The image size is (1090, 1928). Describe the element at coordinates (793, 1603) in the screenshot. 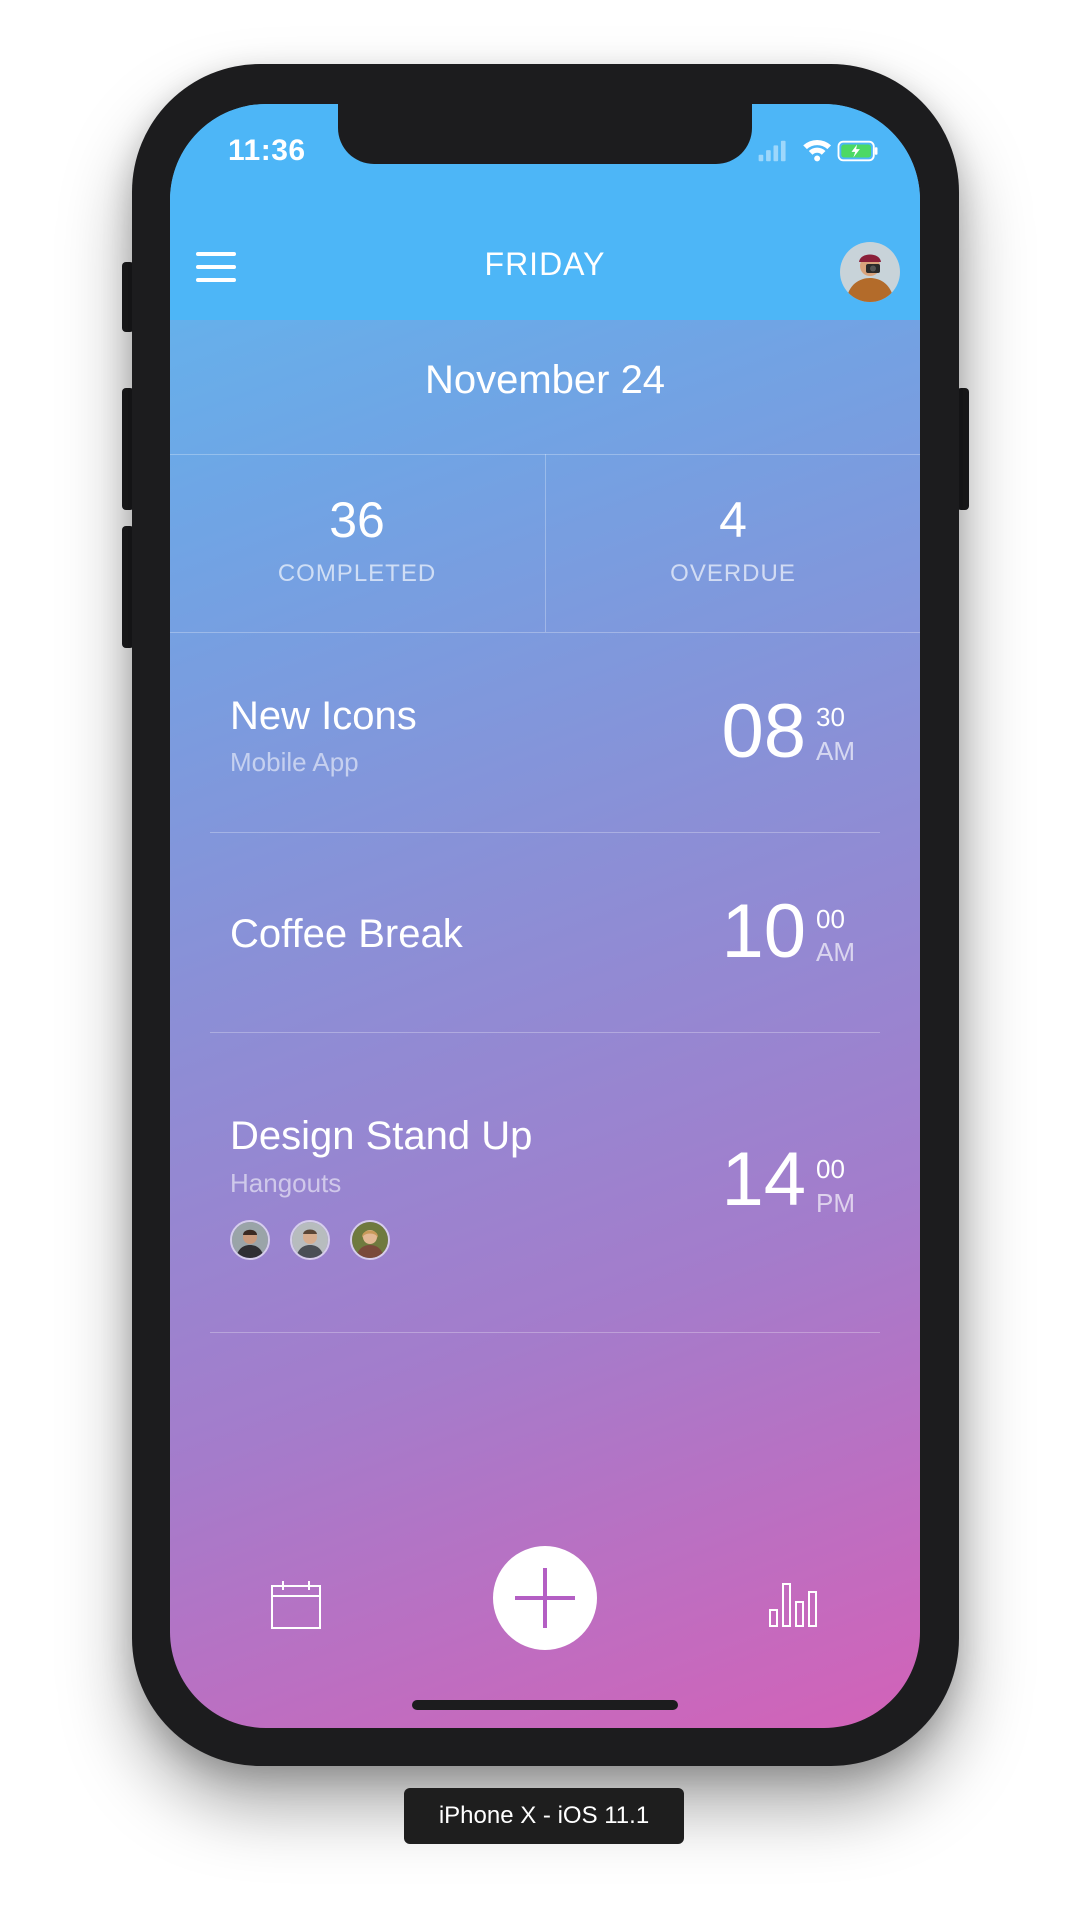

I see `bar-chart-icon` at that location.